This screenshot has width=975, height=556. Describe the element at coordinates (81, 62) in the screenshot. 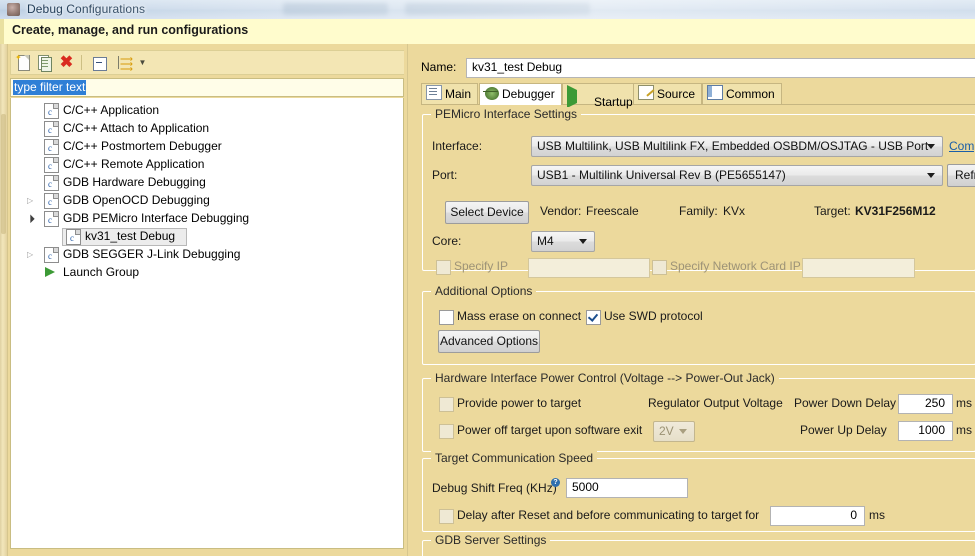

I see `toolbar-separator` at that location.